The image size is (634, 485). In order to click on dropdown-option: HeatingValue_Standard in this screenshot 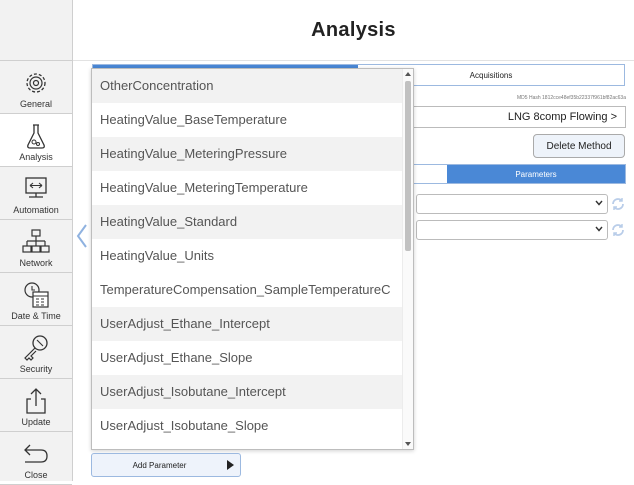, I will do `click(248, 222)`.